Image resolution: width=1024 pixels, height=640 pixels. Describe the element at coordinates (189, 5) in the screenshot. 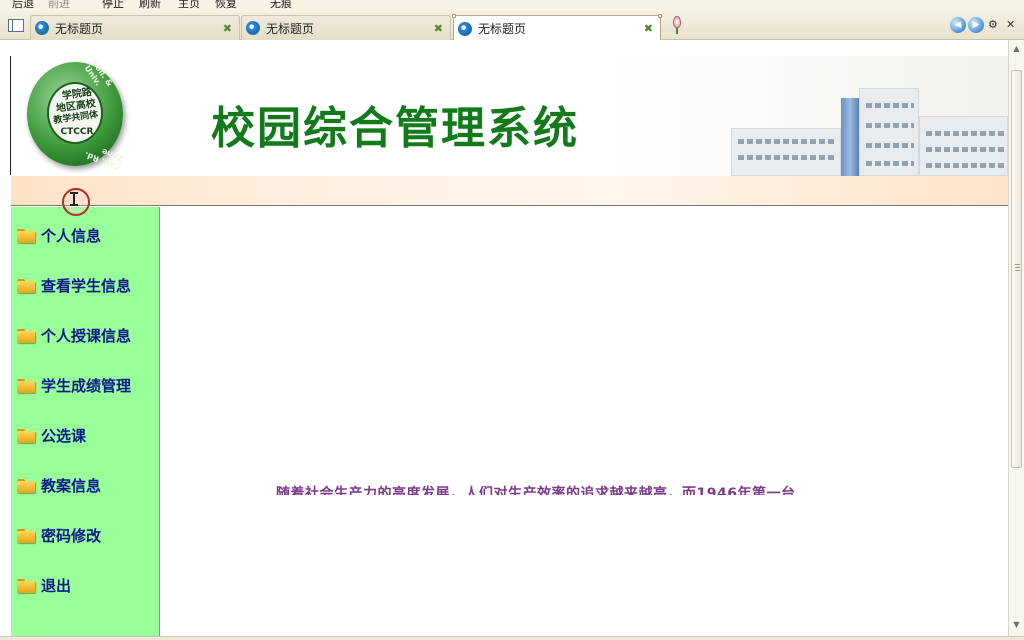

I see `home-button: 主页` at that location.